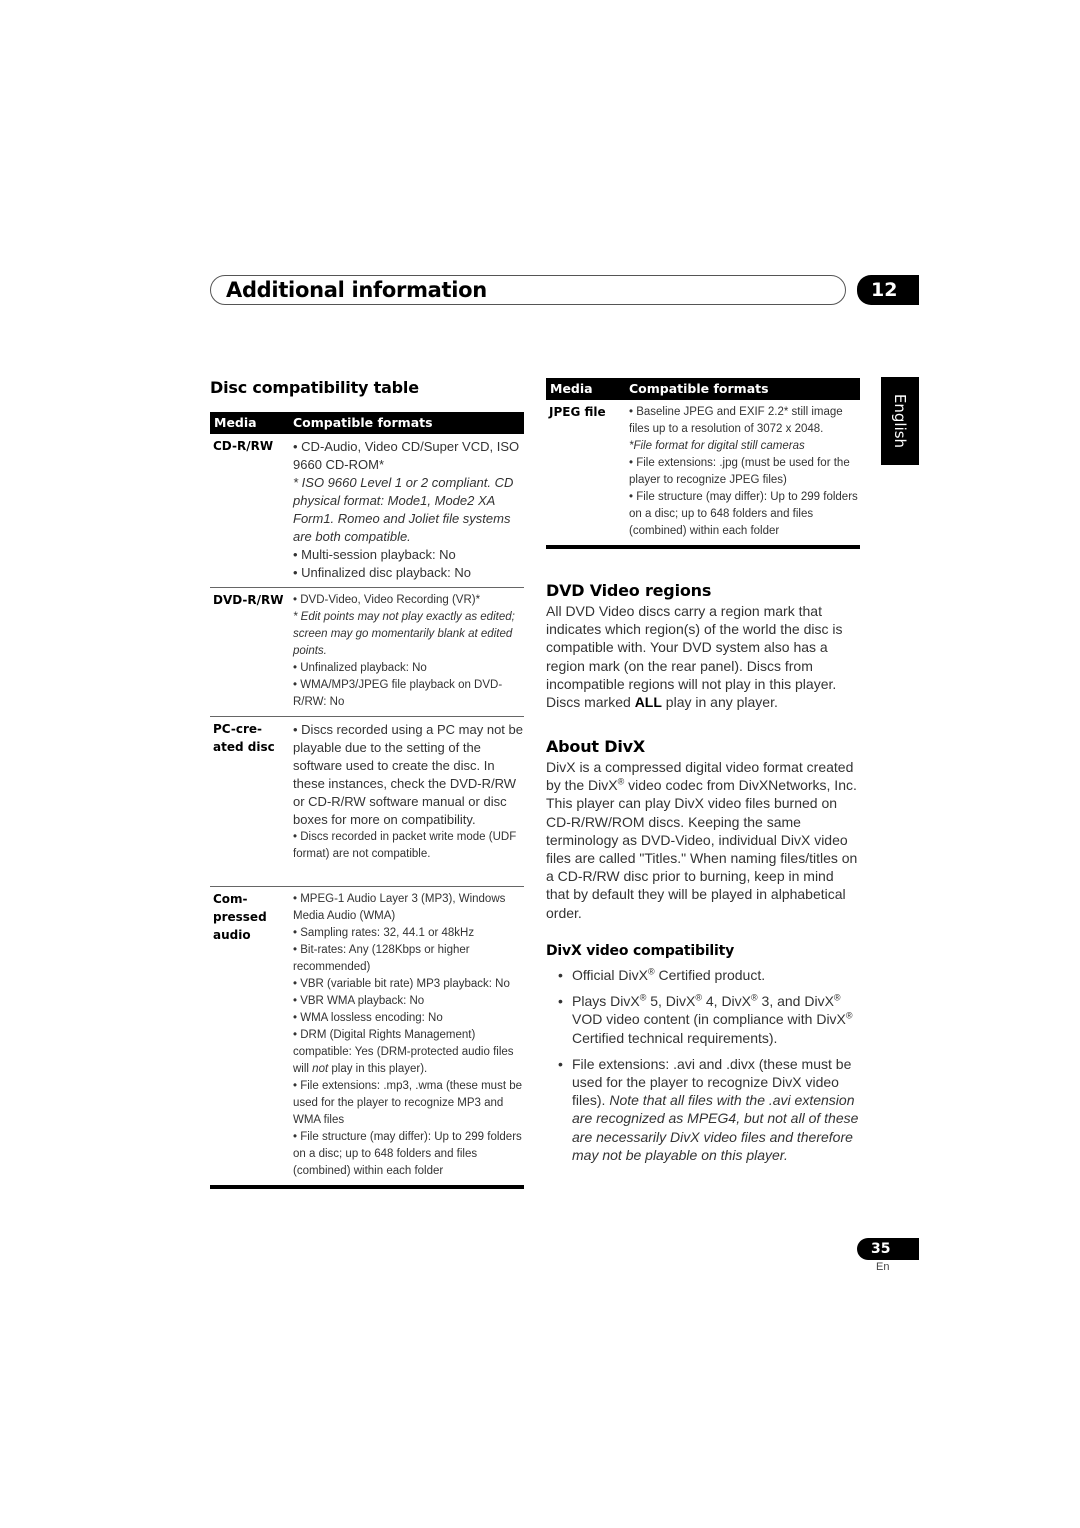 The image size is (1080, 1528). I want to click on dvd-regions-heading: DVD Video regions, so click(629, 590).